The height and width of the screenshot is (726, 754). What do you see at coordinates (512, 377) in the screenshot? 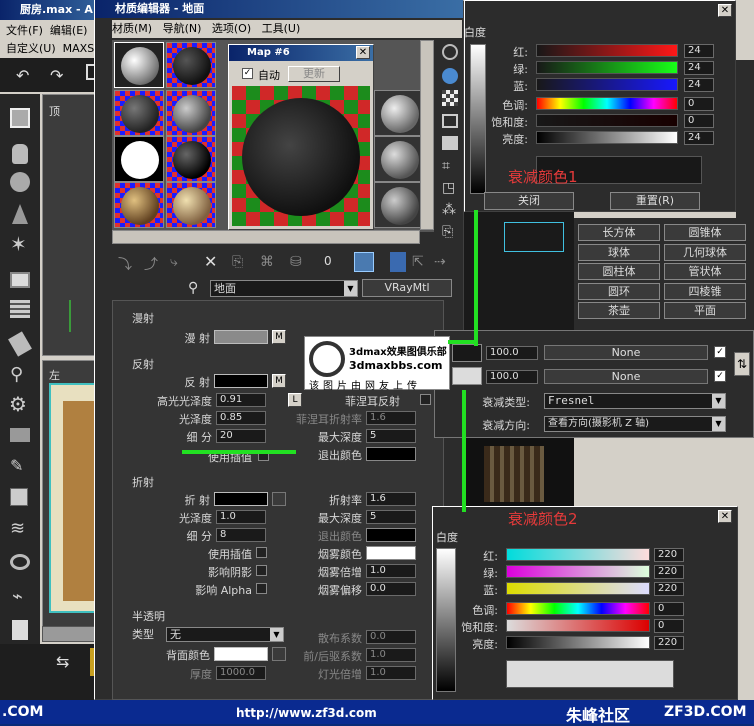
I see `falloff-amount-2: 100.0` at bounding box center [512, 377].